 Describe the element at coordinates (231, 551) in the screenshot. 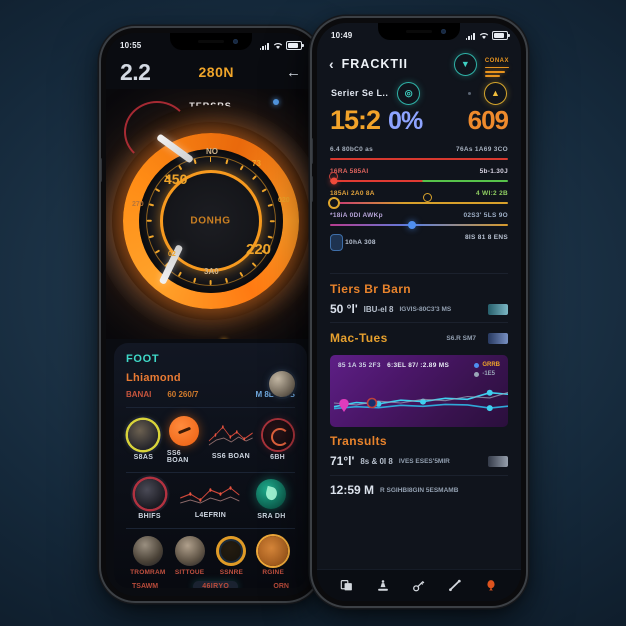

I see `gold-ring-icon` at that location.